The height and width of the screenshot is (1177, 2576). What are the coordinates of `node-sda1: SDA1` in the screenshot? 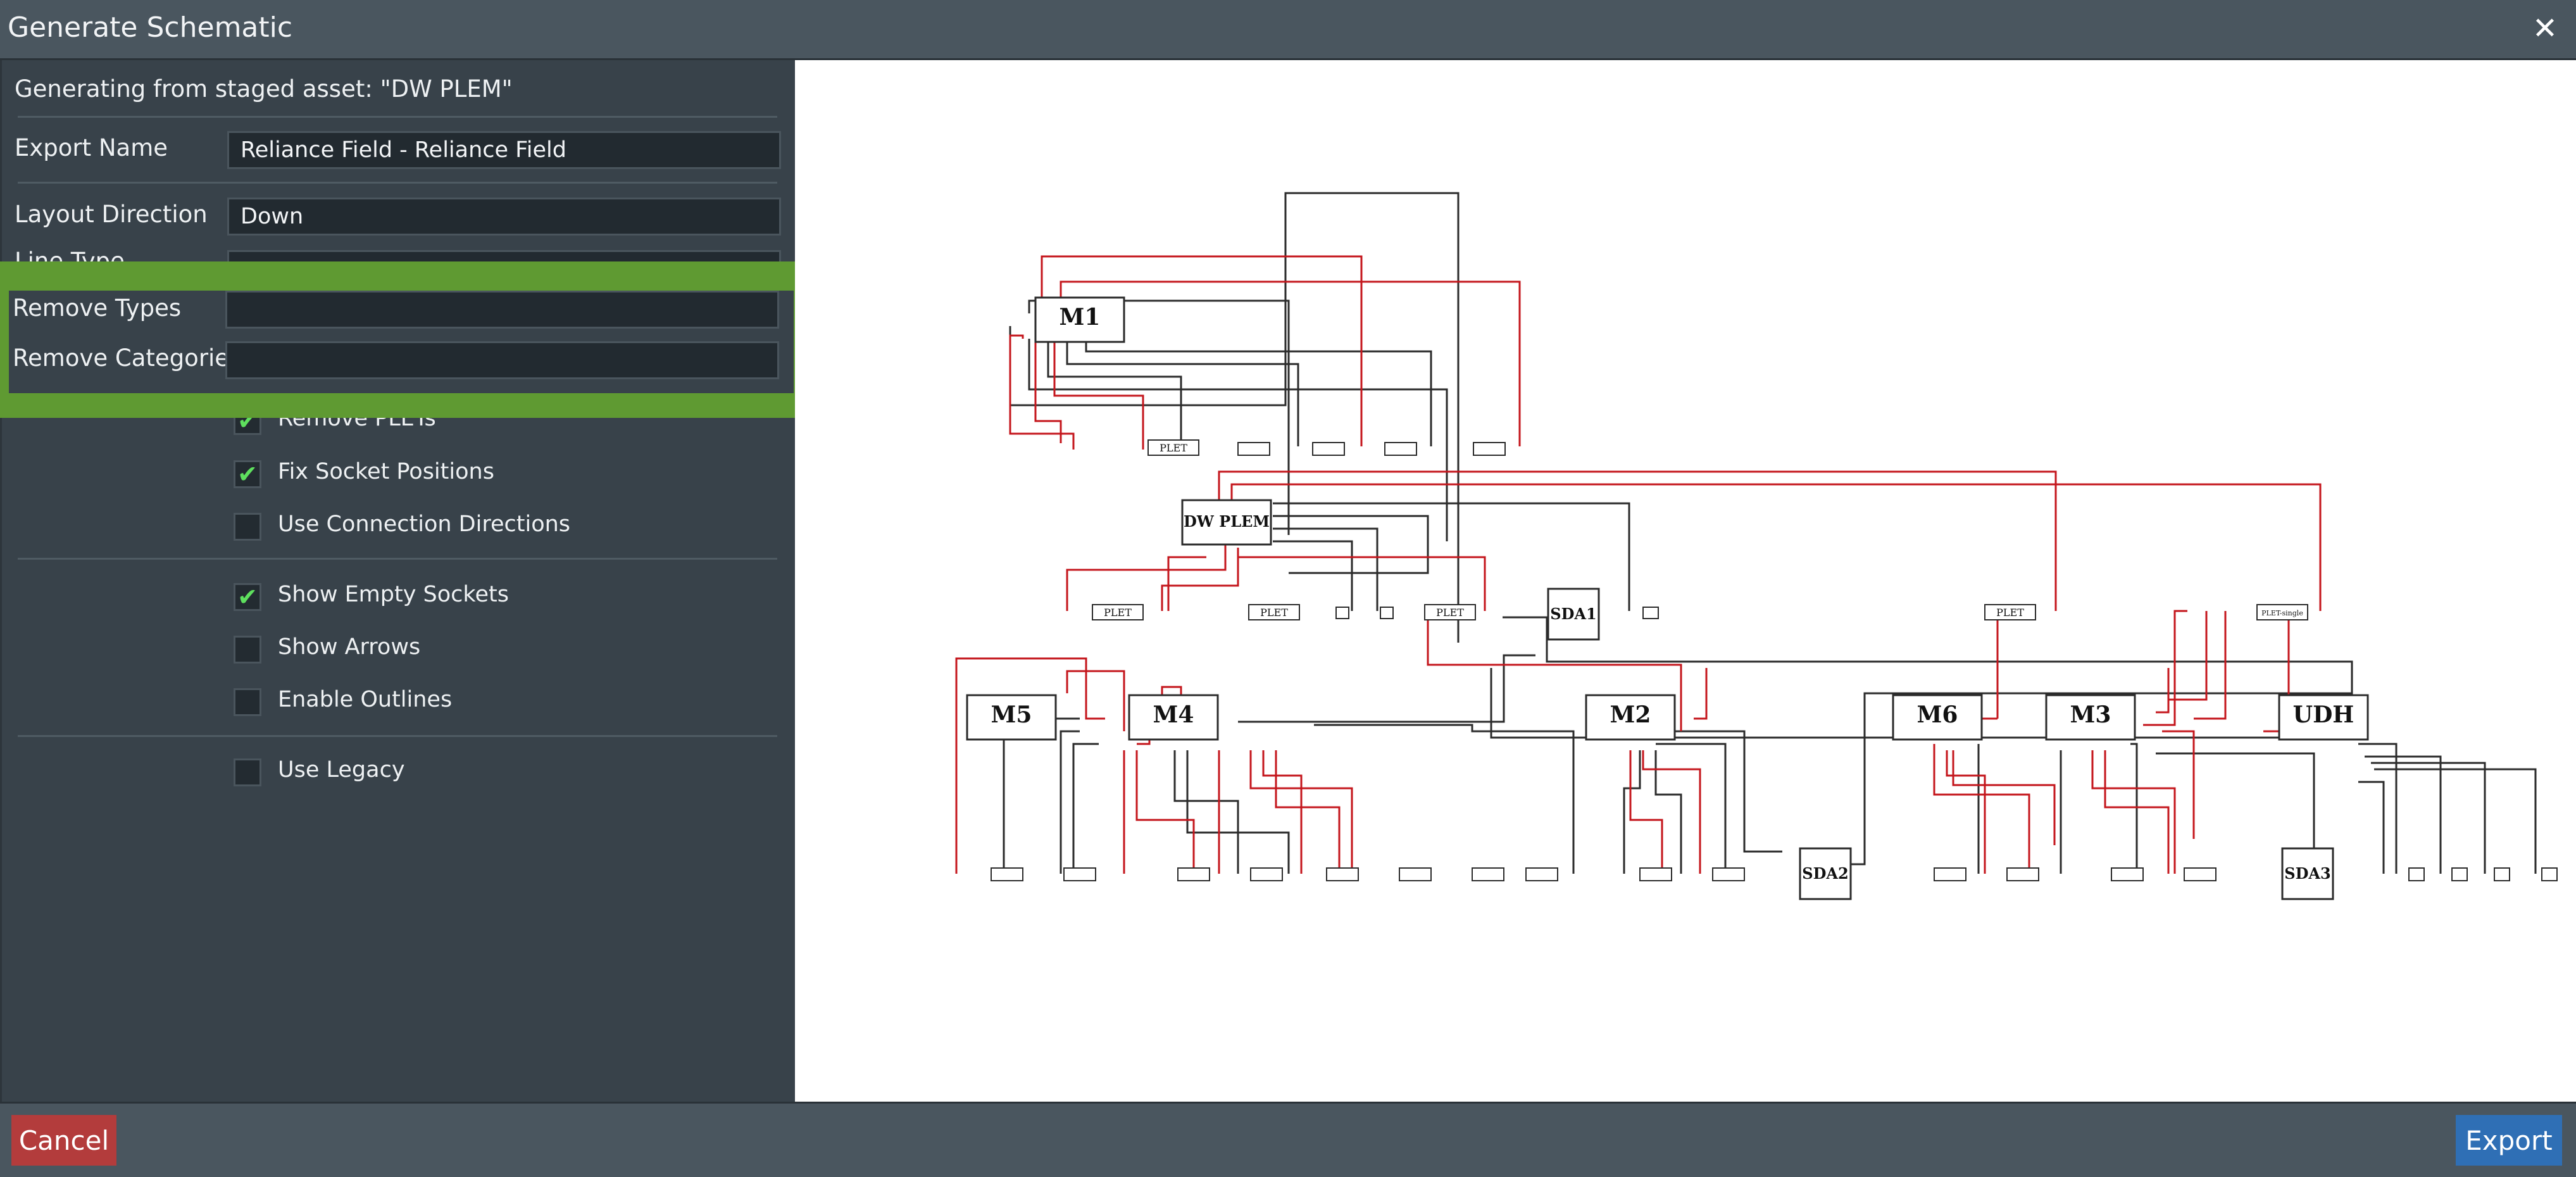 It's located at (1573, 614).